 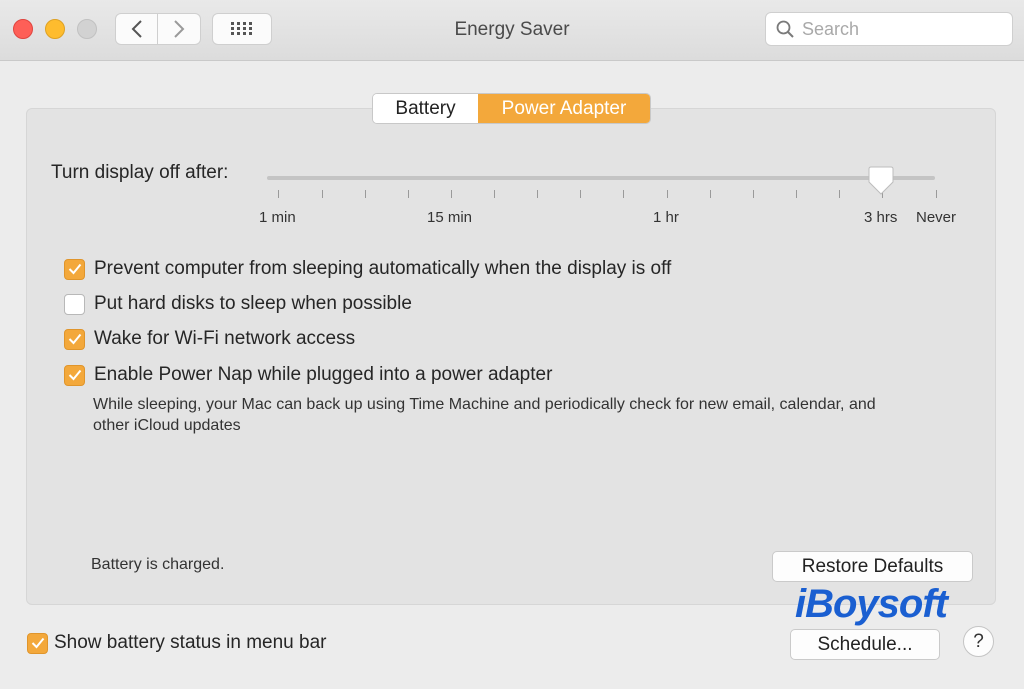 I want to click on tick-label-1-hr: 1 hr, so click(x=666, y=217).